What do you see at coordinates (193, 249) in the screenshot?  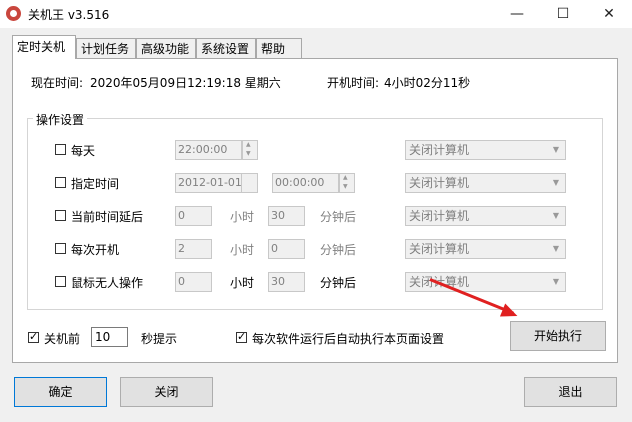 I see `on-boot-hours-field: 2` at bounding box center [193, 249].